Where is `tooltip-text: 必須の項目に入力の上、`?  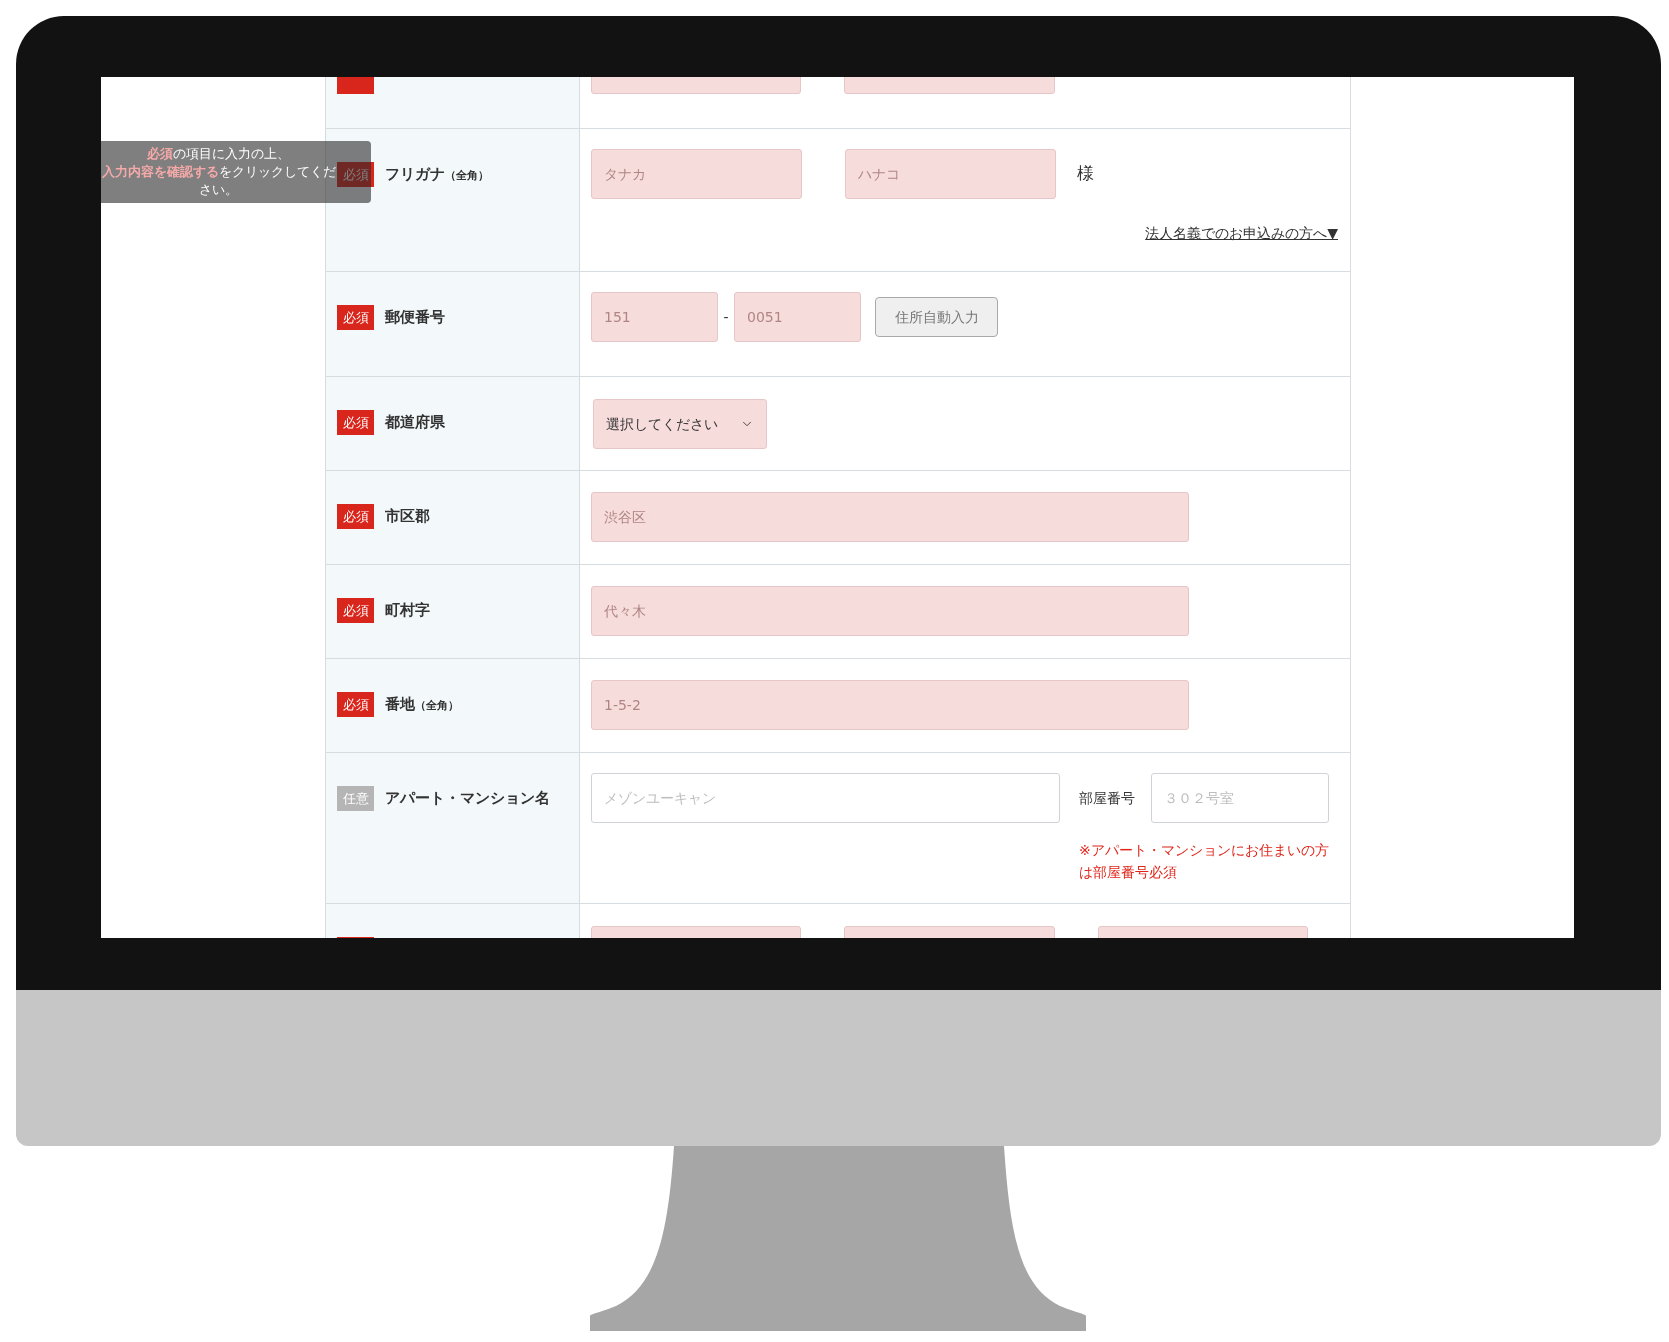 tooltip-text: 必須の項目に入力の上、 is located at coordinates (218, 154).